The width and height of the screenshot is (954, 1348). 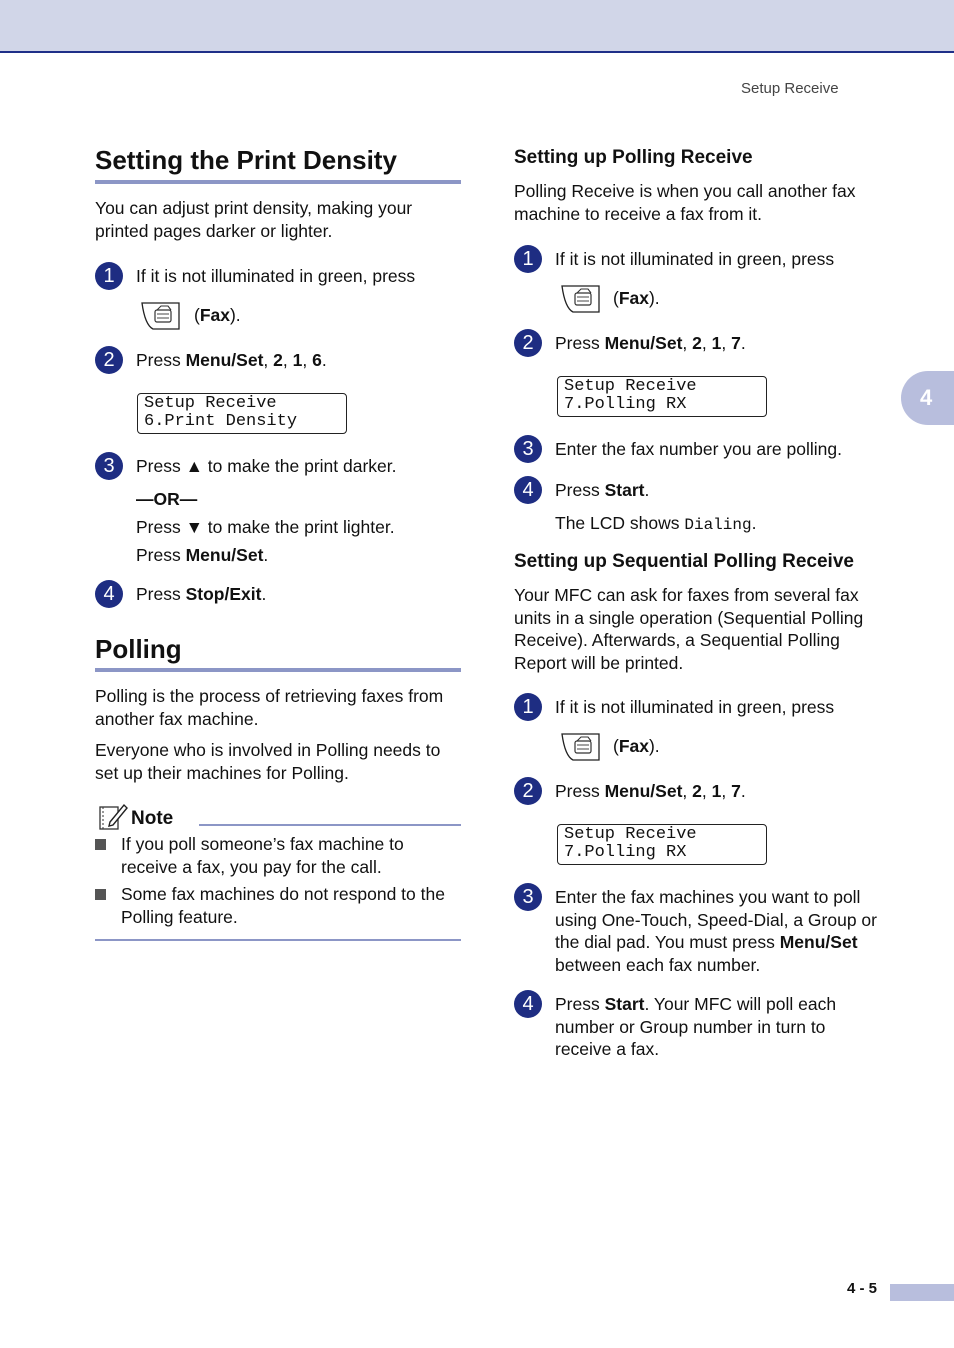 What do you see at coordinates (265, 527) in the screenshot?
I see `step-text-lighter: Press ▼ to make the print lighter.` at bounding box center [265, 527].